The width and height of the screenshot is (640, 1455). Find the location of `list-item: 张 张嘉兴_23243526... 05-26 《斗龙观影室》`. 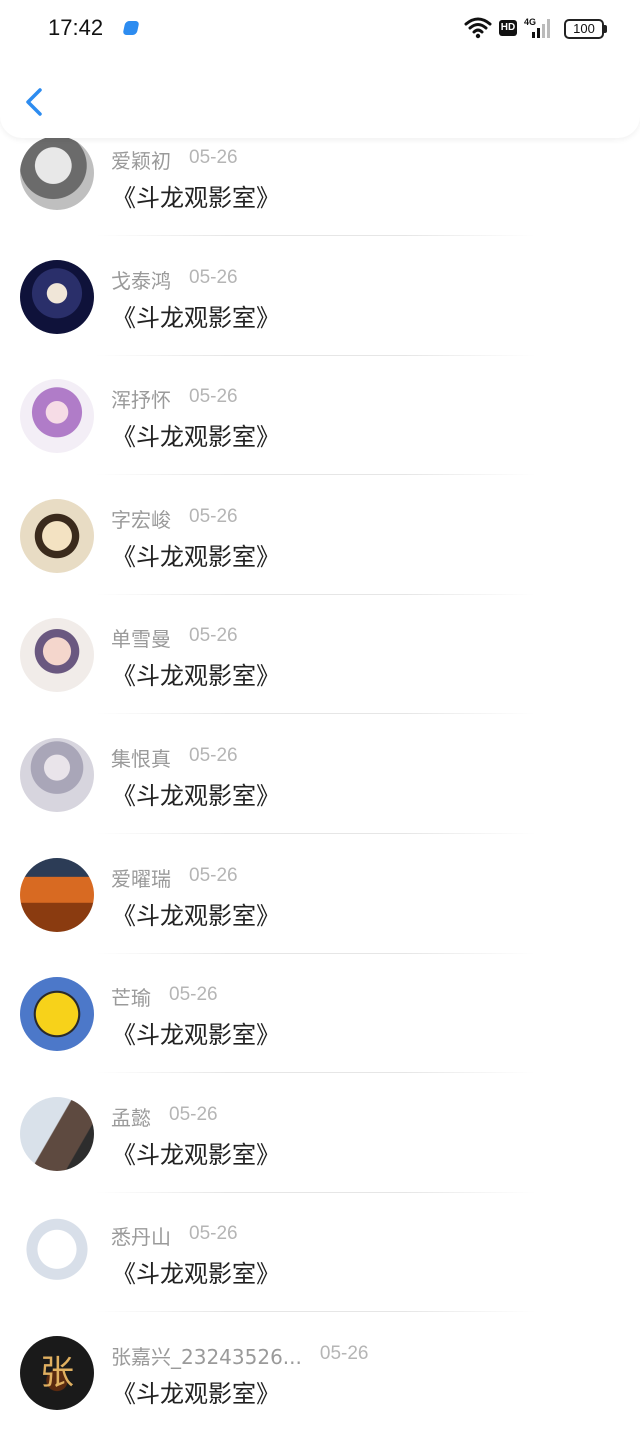

list-item: 张 张嘉兴_23243526... 05-26 《斗龙观影室》 is located at coordinates (320, 1395).